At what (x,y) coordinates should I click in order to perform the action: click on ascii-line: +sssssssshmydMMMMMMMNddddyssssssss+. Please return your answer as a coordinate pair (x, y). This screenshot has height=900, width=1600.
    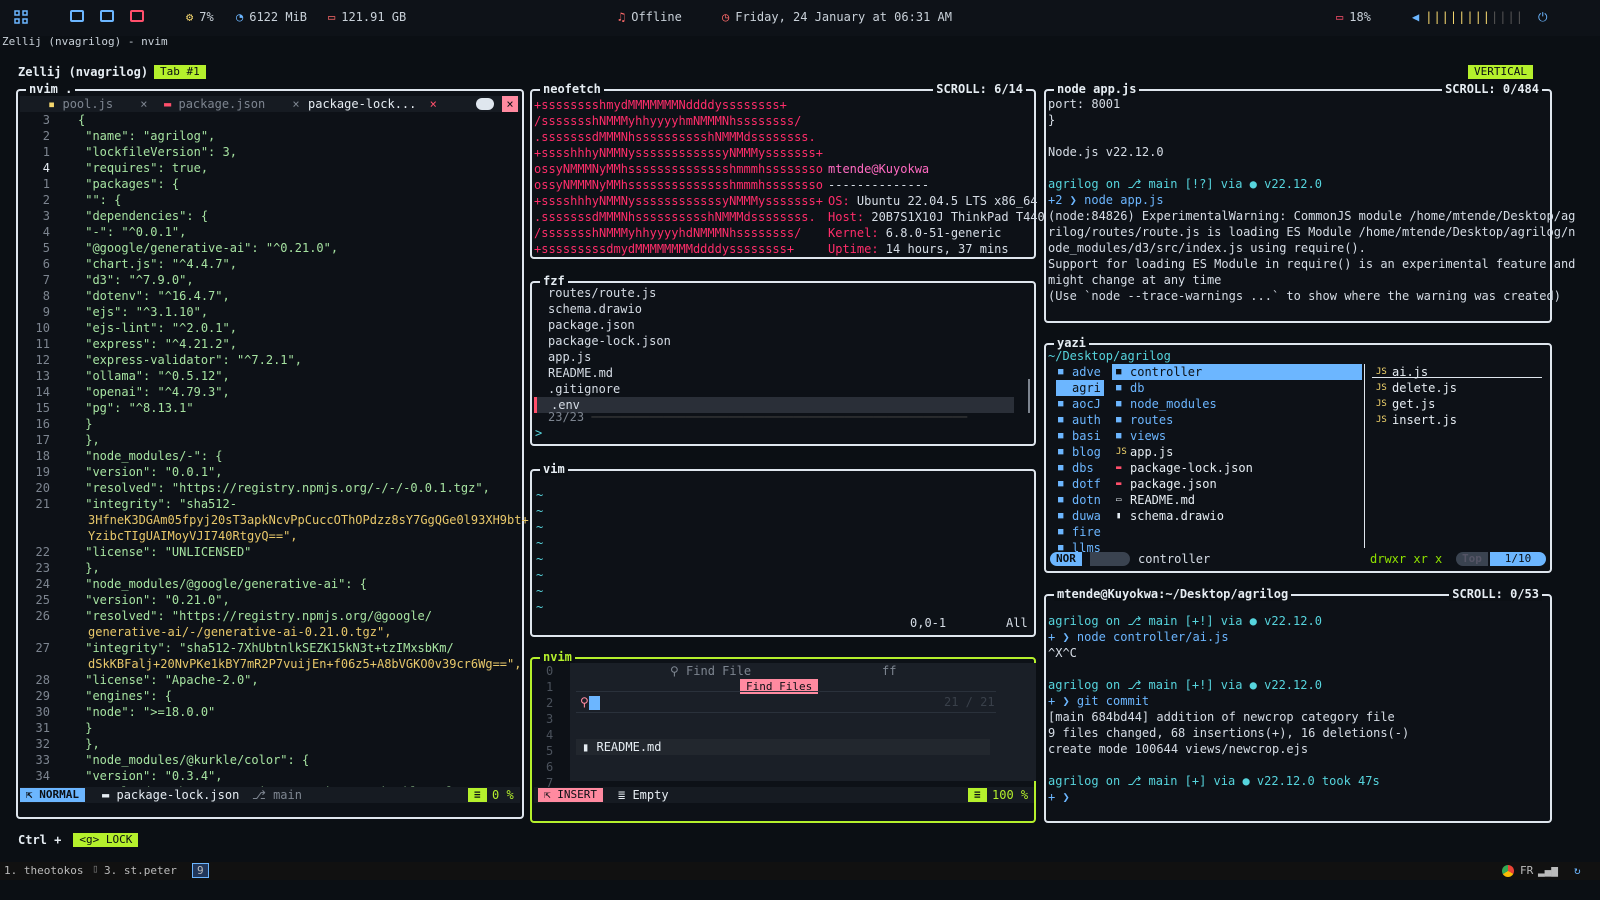
    Looking at the image, I should click on (660, 105).